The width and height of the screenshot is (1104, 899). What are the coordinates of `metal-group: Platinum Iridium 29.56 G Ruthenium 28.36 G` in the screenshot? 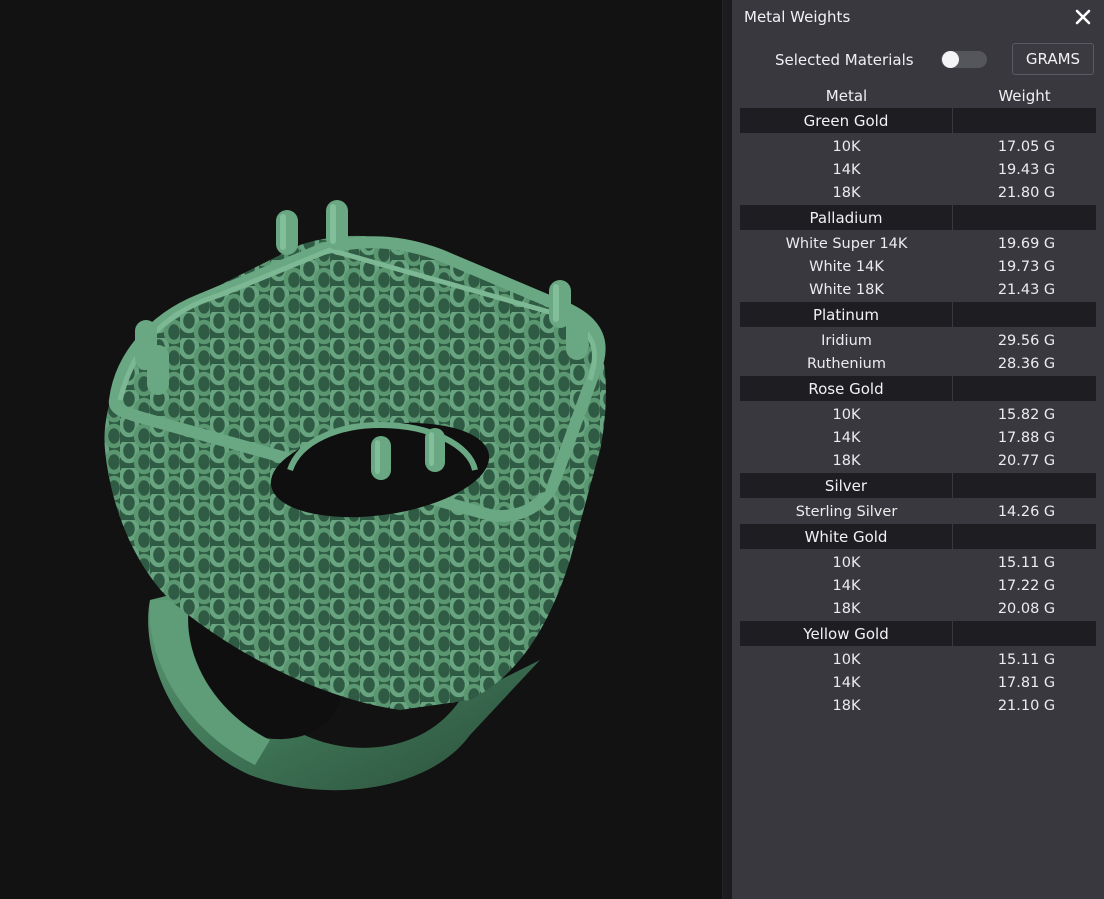 It's located at (918, 338).